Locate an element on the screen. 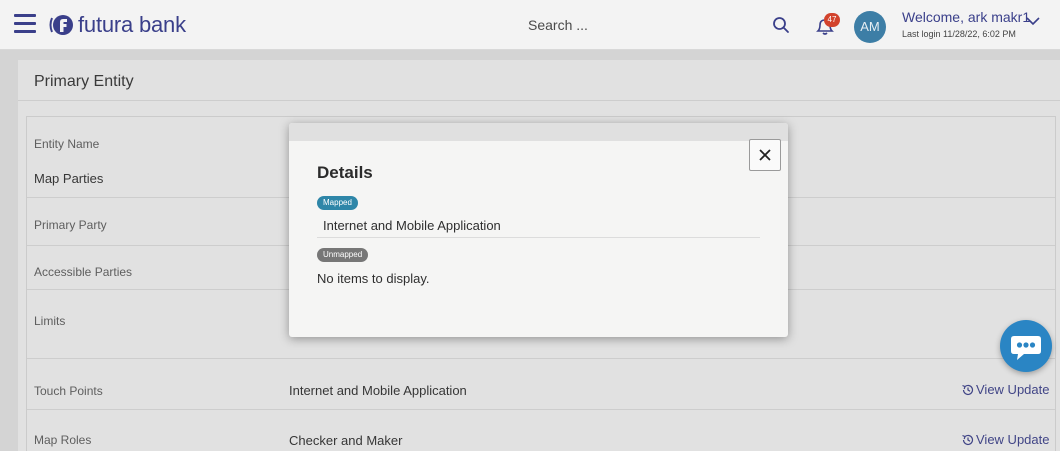  bank-logo-icon is located at coordinates (61, 25).